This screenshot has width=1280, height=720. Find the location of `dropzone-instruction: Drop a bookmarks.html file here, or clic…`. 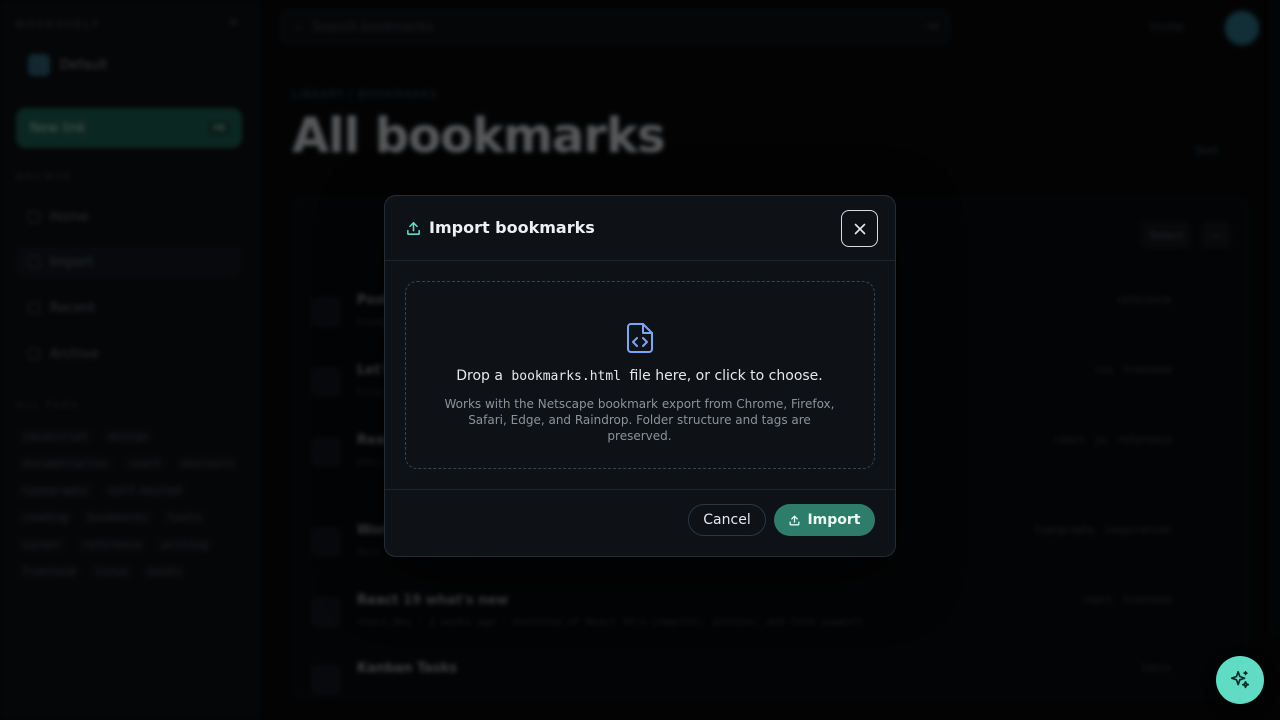

dropzone-instruction: Drop a bookmarks.html file here, or clic… is located at coordinates (639, 376).